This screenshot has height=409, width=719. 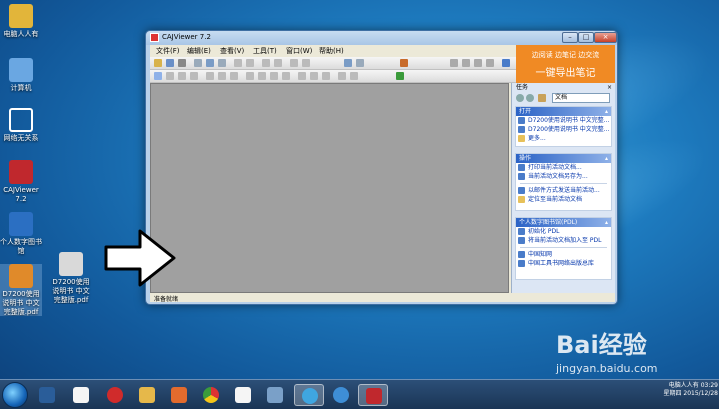 I want to click on taskbar-app-chinese, so click(x=115, y=395).